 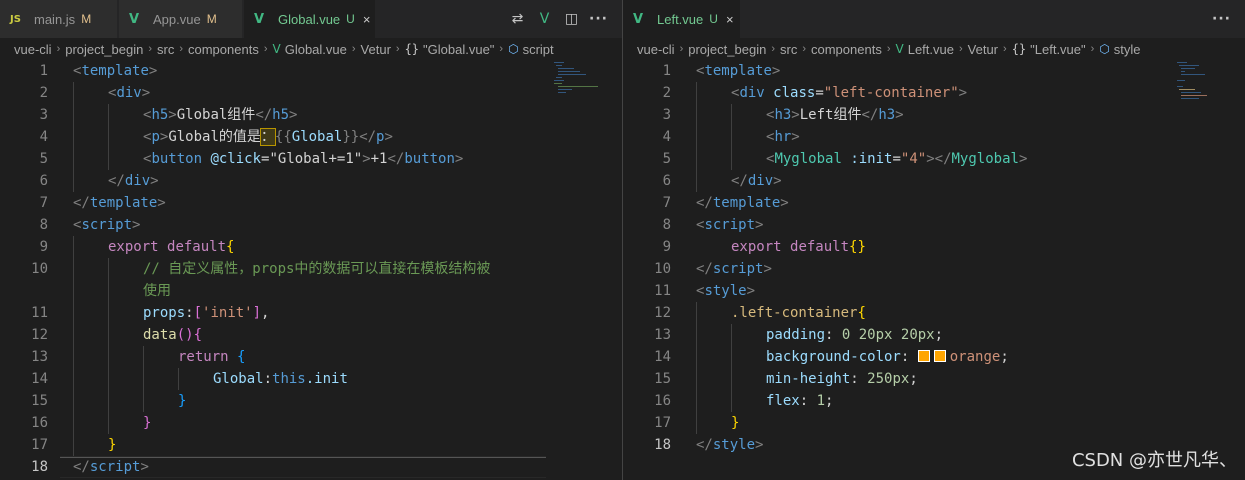 I want to click on breadcrumb-item: Global.vue, so click(x=316, y=49).